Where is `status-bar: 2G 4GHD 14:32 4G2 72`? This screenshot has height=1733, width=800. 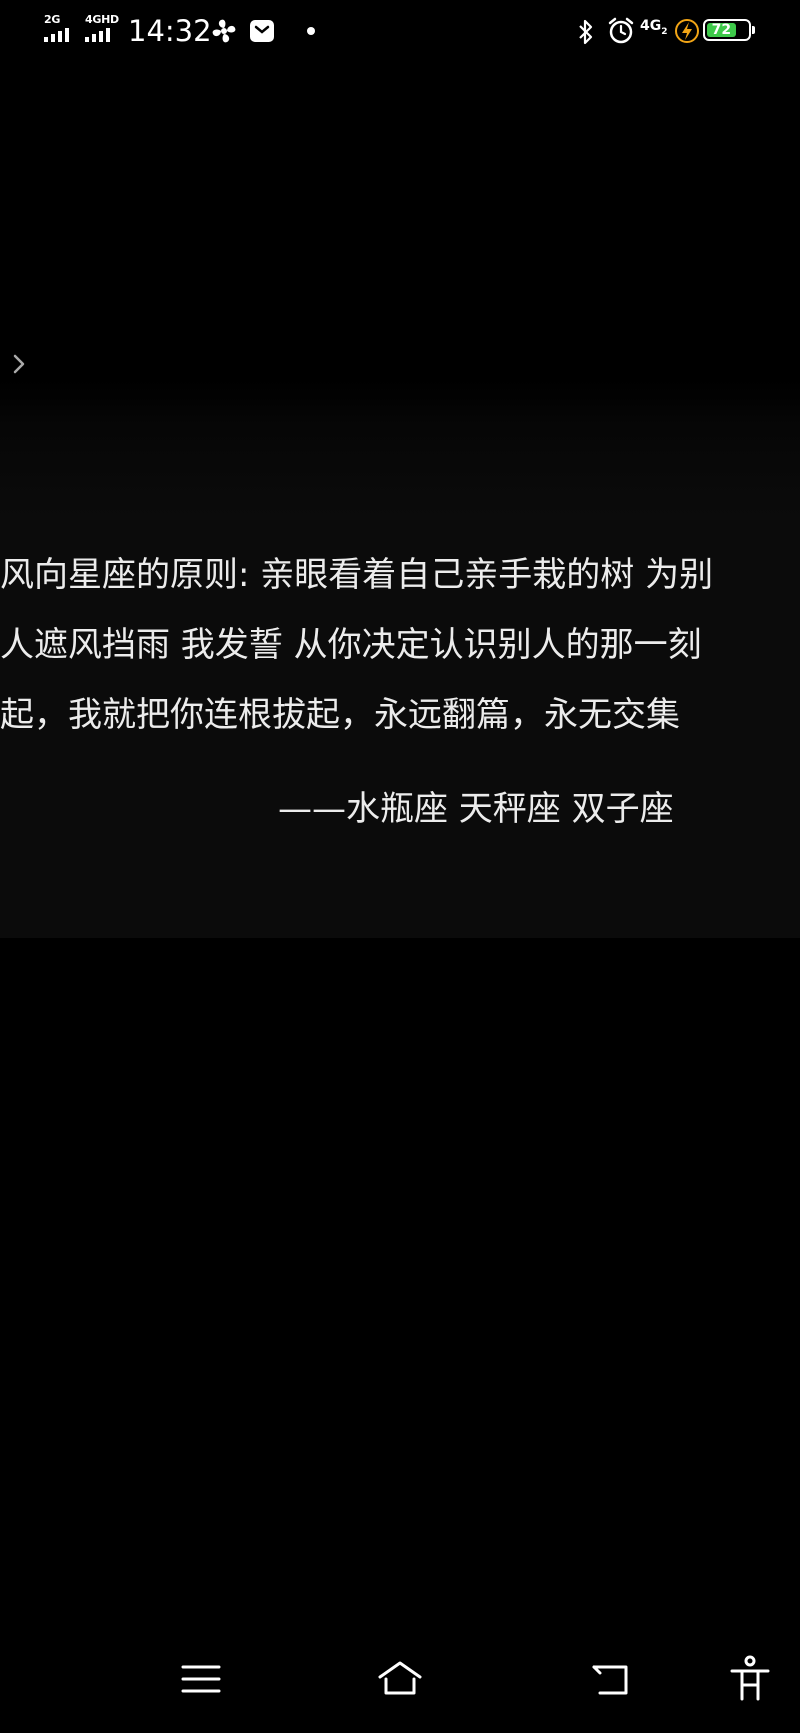 status-bar: 2G 4GHD 14:32 4G2 72 is located at coordinates (400, 32).